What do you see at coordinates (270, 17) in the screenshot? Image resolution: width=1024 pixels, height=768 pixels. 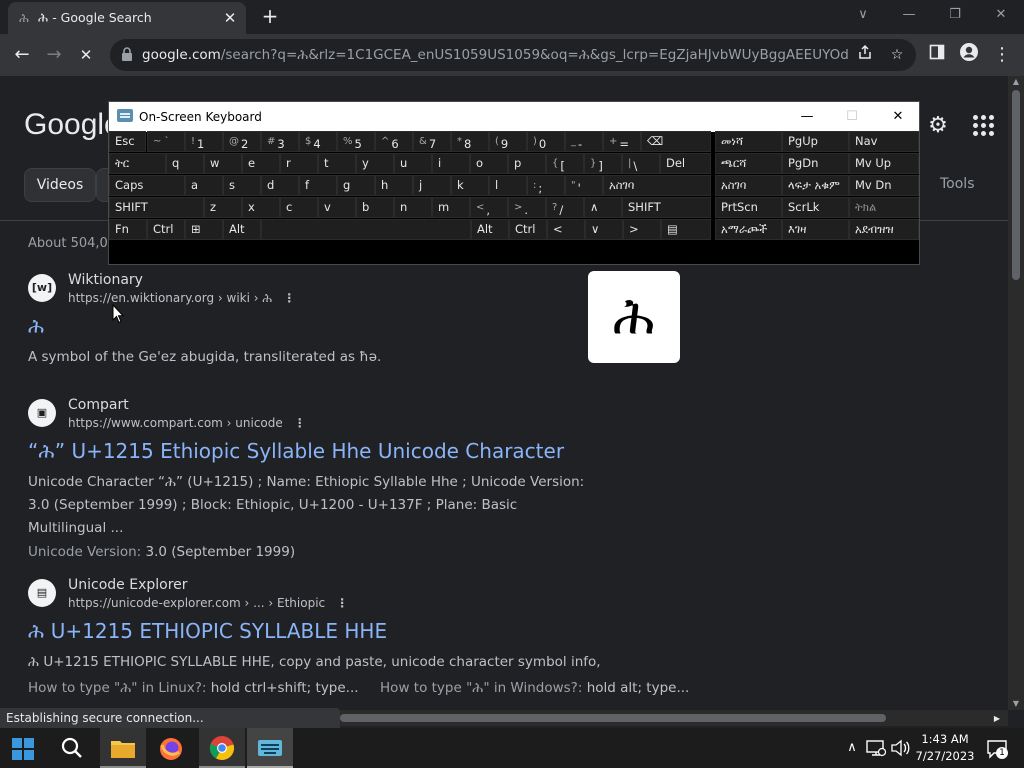 I see `new-tab-button: +` at bounding box center [270, 17].